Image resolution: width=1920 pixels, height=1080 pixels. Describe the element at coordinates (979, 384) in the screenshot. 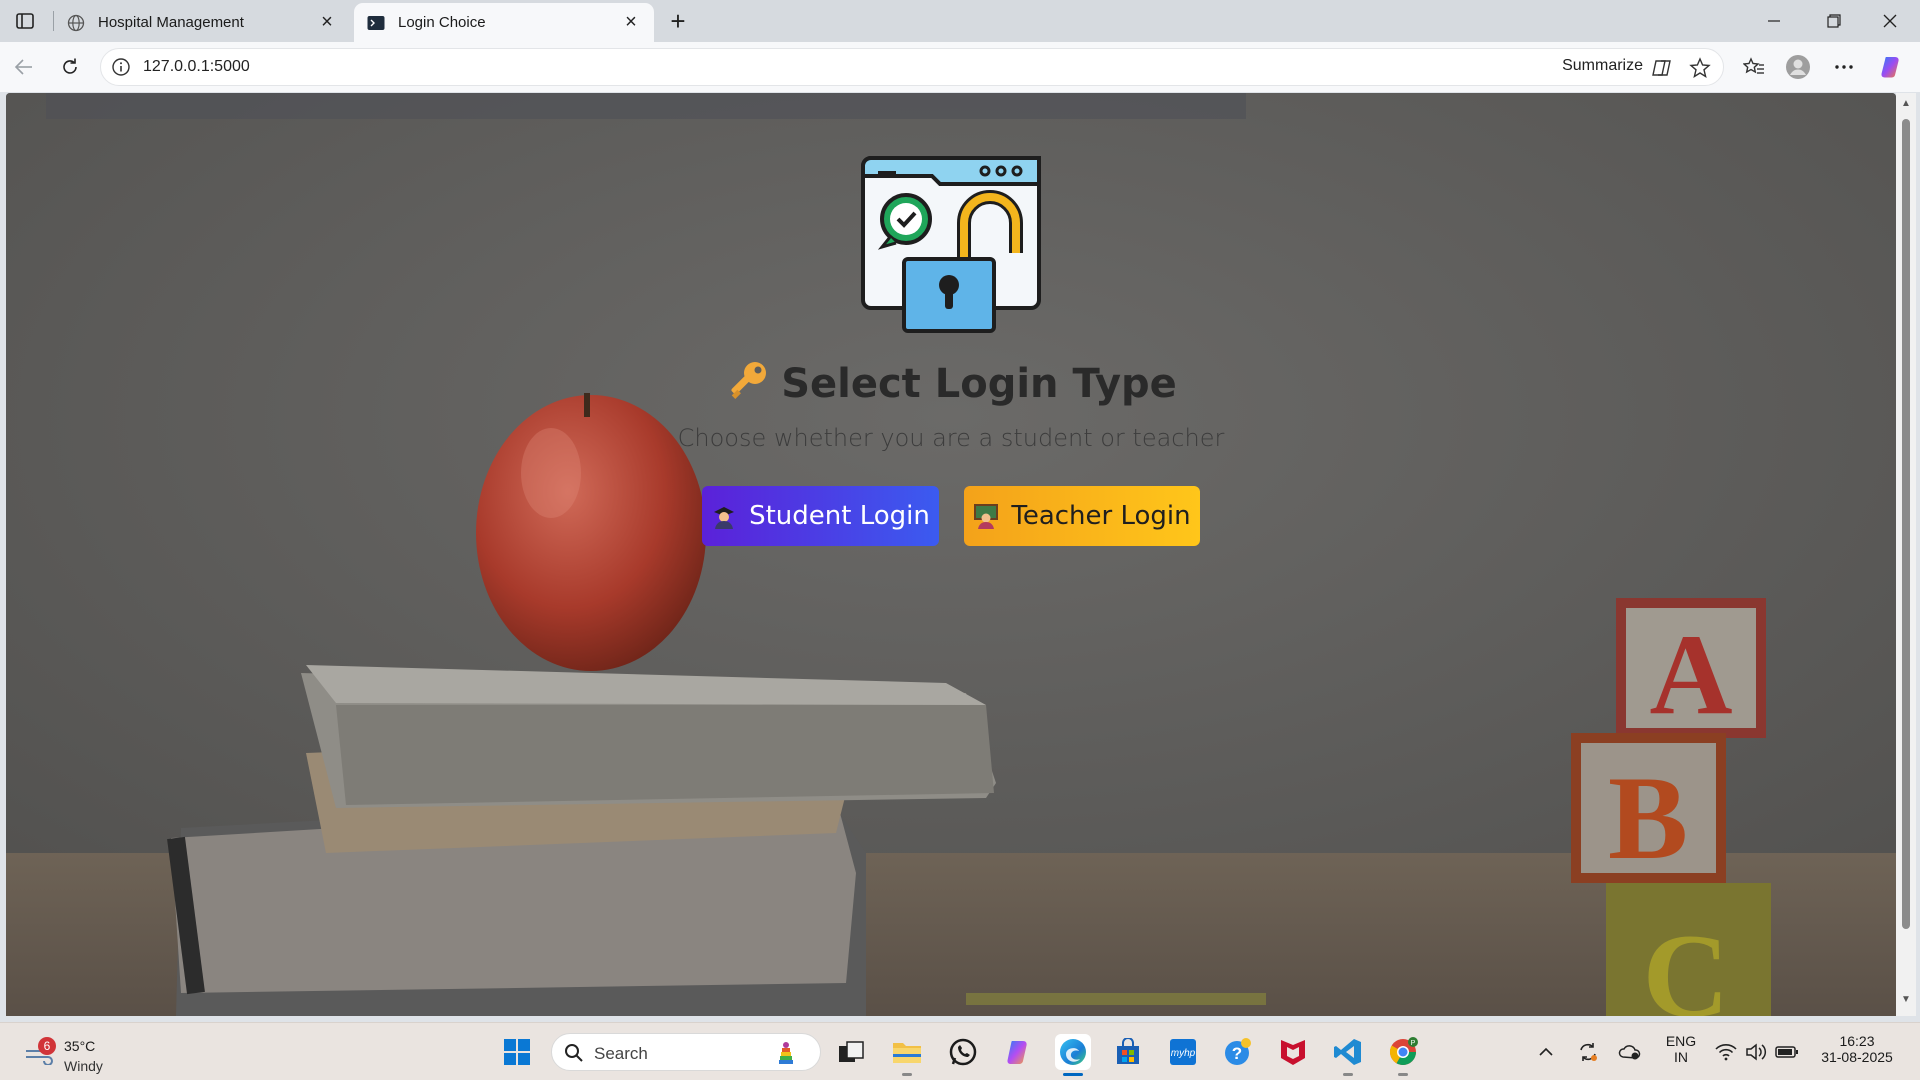

I see `heading-text: Select Login Type` at that location.